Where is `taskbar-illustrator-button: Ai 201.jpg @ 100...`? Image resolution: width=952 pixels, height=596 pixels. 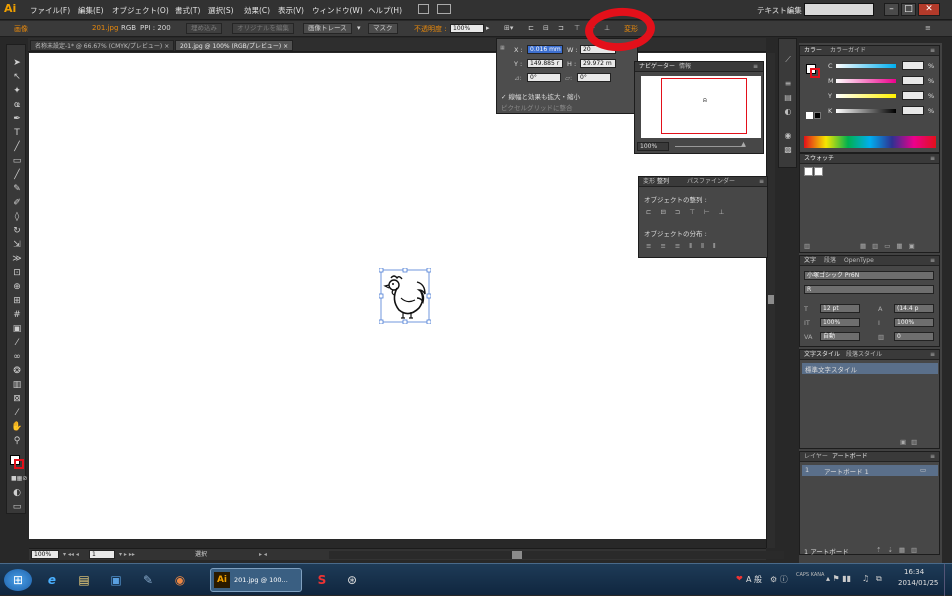
taskbar-illustrator-button: Ai 201.jpg @ 100... is located at coordinates (256, 580).